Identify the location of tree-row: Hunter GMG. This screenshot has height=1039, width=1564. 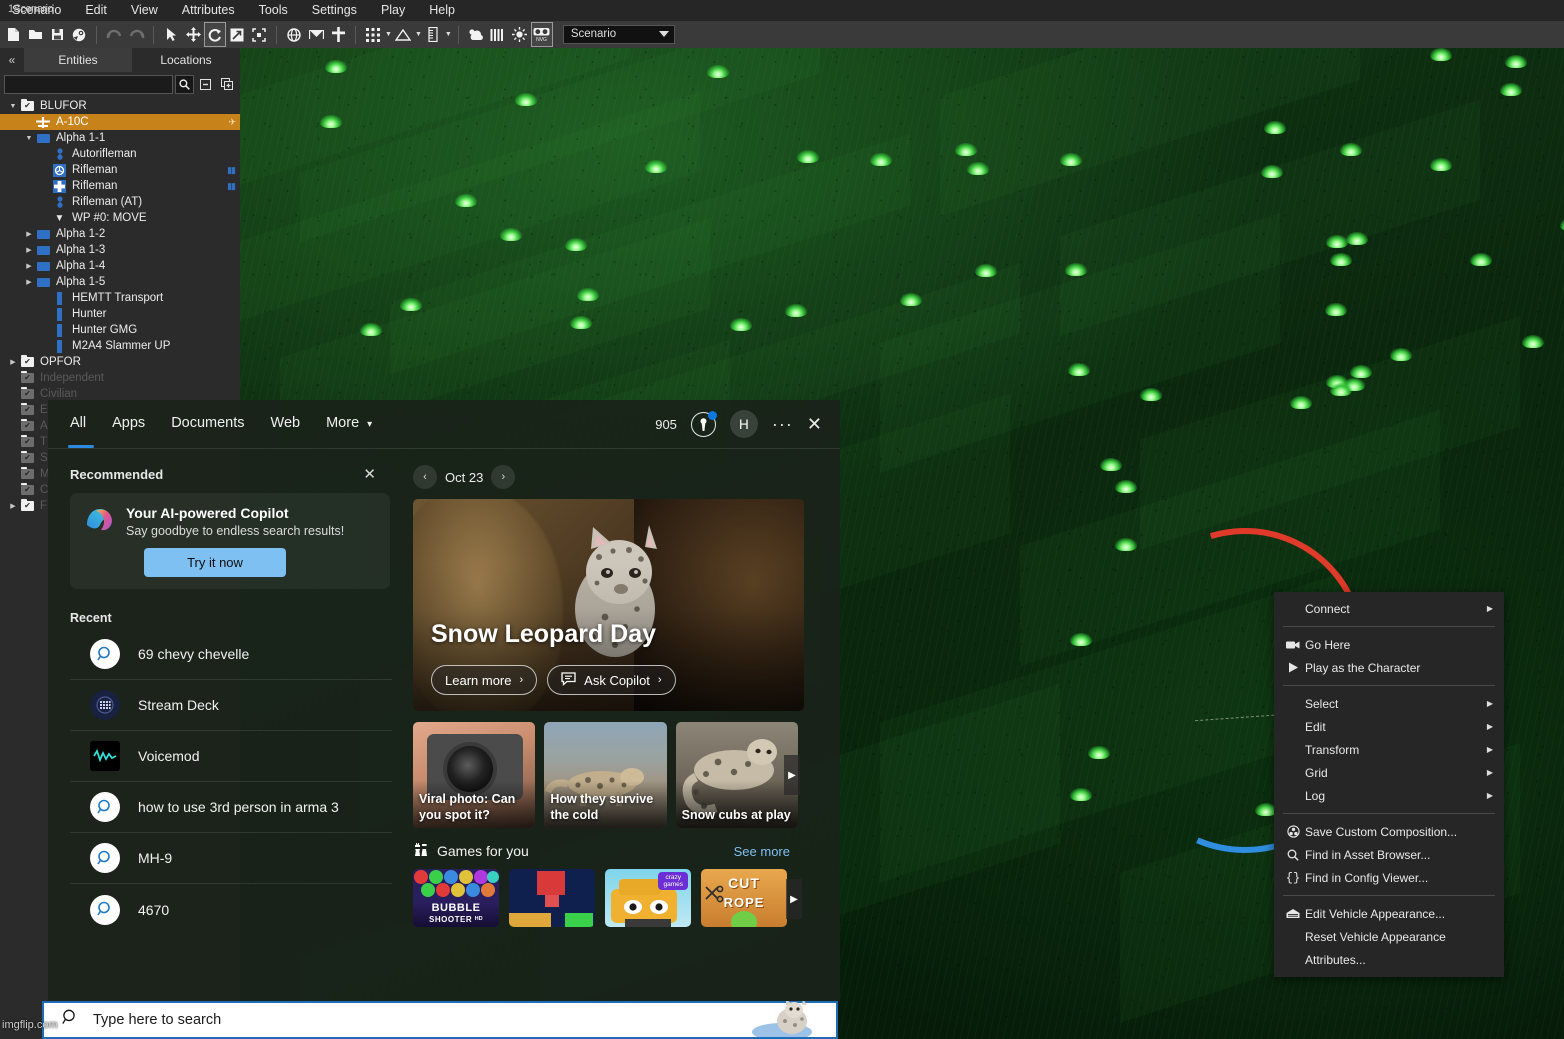
(120, 330).